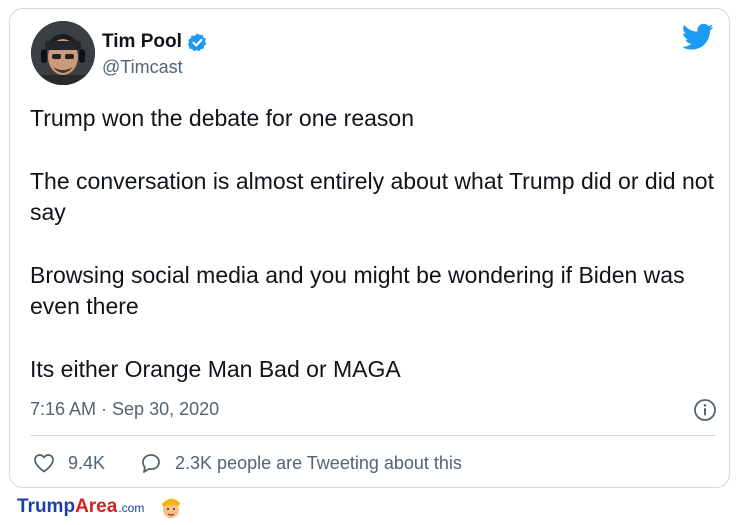  I want to click on info-icon, so click(705, 410).